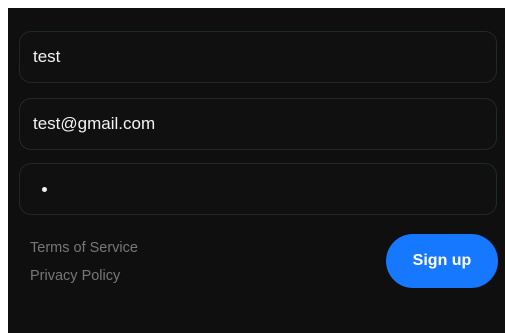  What do you see at coordinates (84, 248) in the screenshot?
I see `terms-of-service-link: Terms of Service` at bounding box center [84, 248].